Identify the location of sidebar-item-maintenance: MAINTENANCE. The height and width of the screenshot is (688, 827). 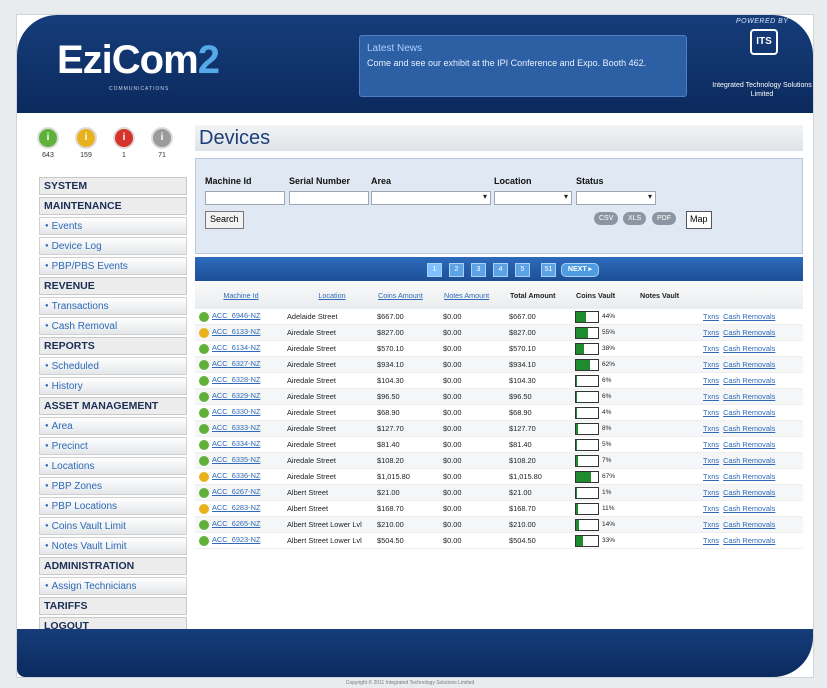
(113, 206).